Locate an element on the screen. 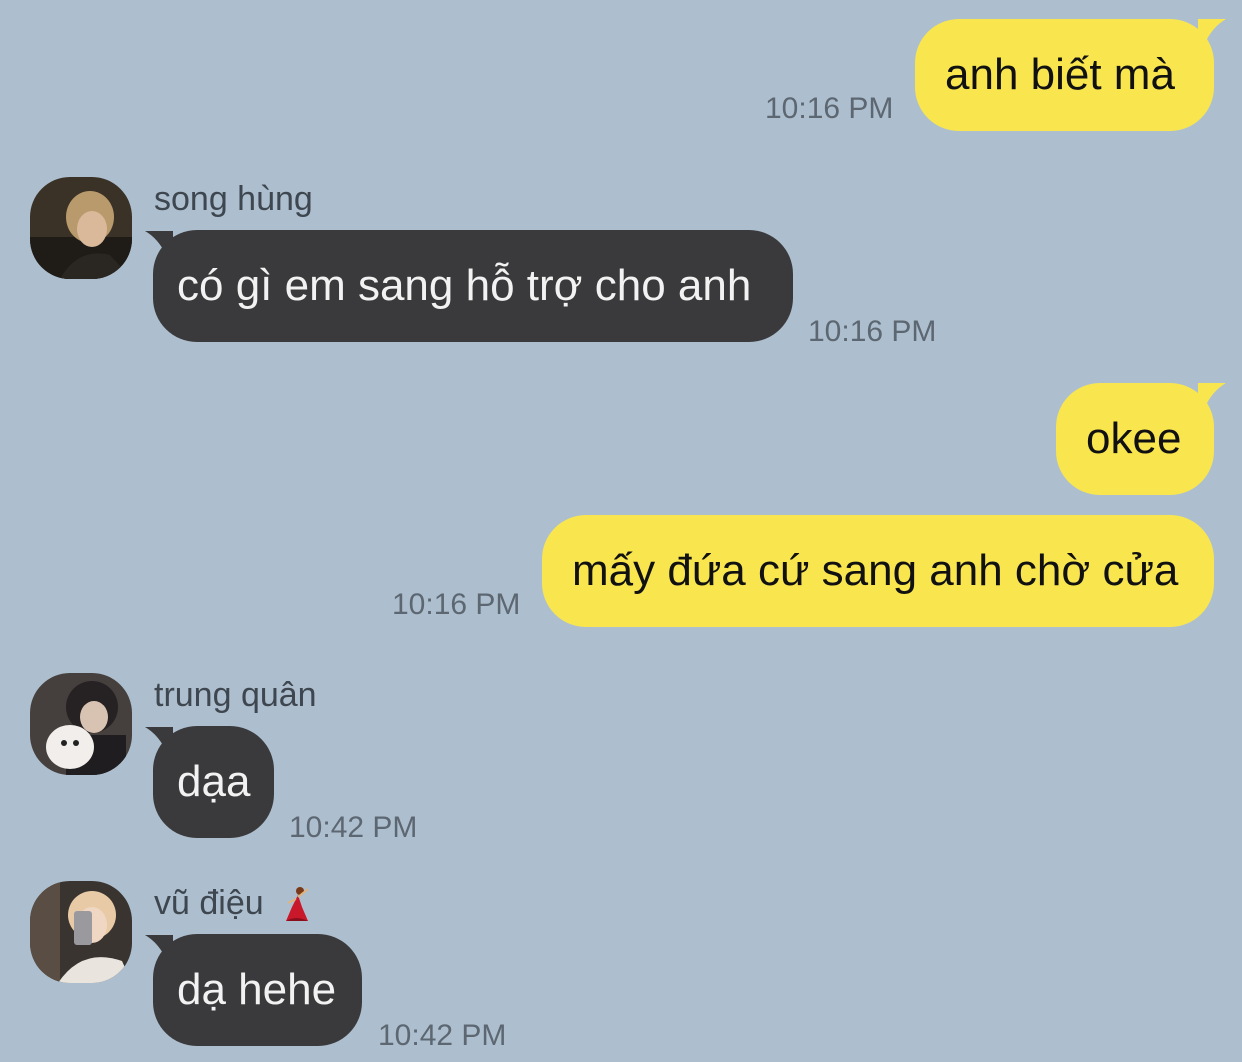 This screenshot has width=1242, height=1062. incoming-message-bubble: dạa is located at coordinates (213, 782).